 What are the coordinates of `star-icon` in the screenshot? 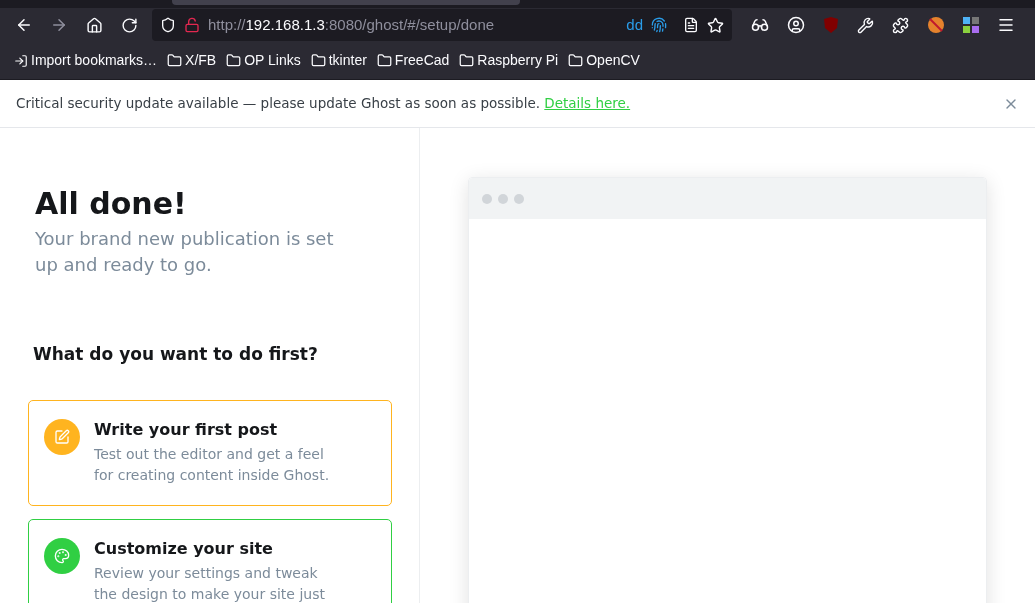 It's located at (715, 25).